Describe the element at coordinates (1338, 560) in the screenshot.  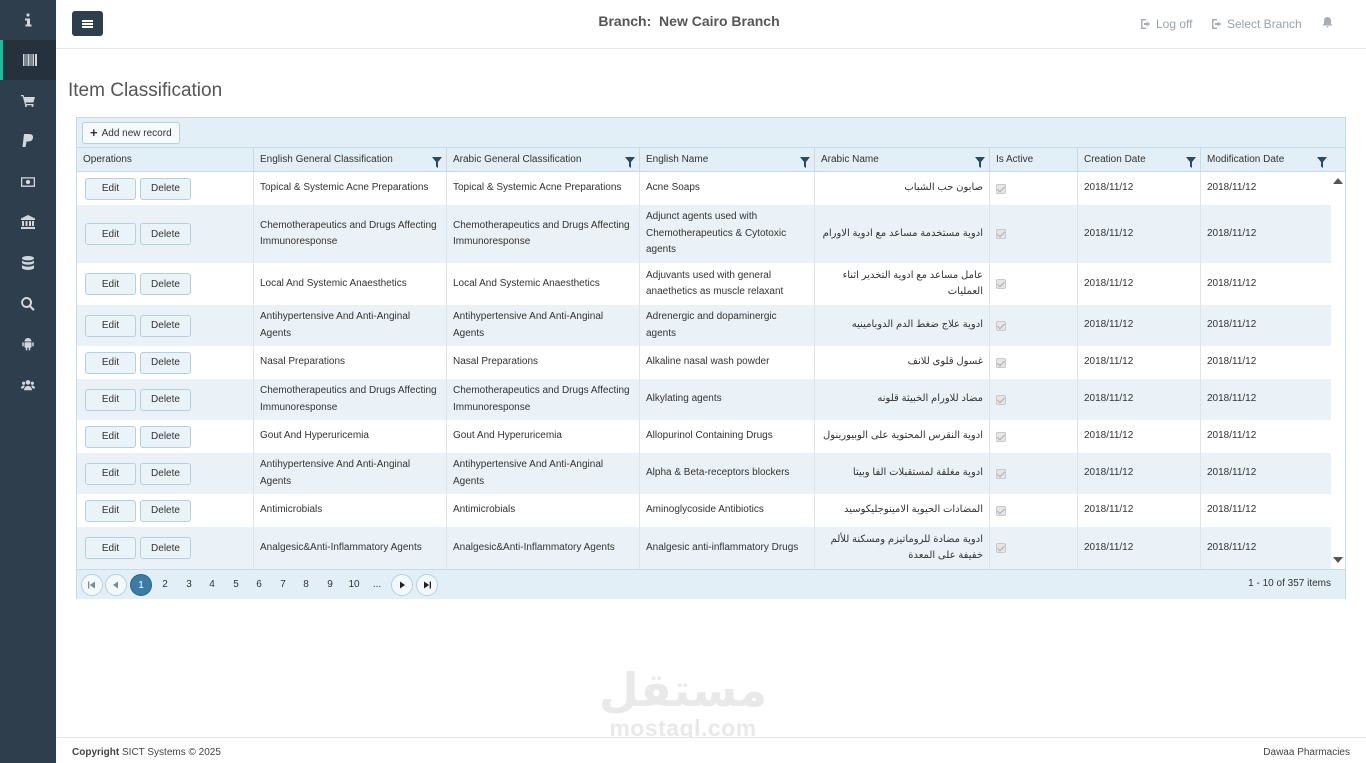
I see `scroll-down-arrow-icon` at that location.